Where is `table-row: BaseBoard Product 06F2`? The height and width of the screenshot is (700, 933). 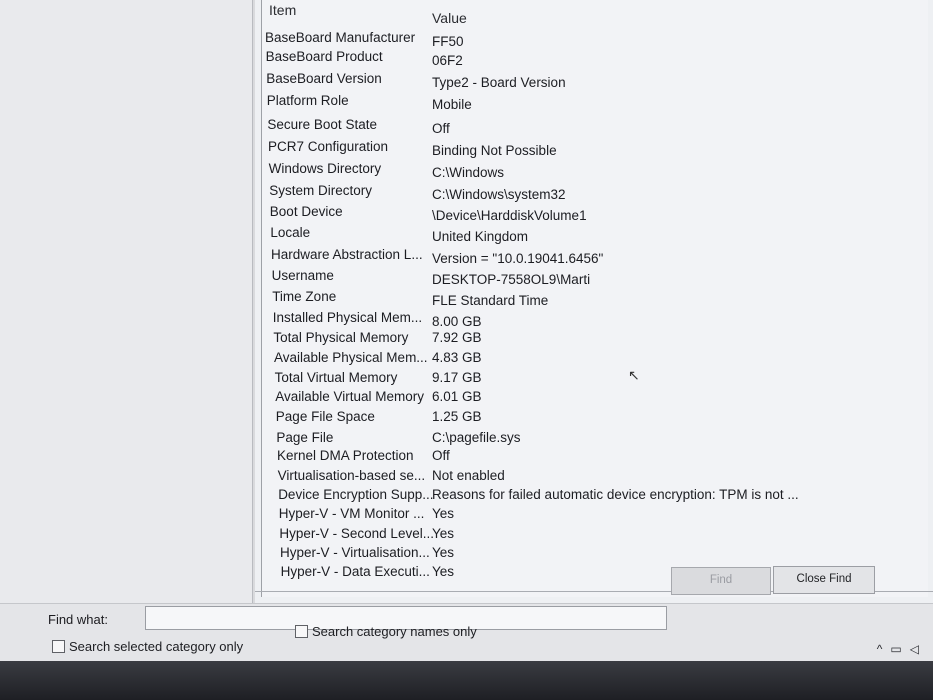
table-row: BaseBoard Product 06F2 is located at coordinates (592, 59).